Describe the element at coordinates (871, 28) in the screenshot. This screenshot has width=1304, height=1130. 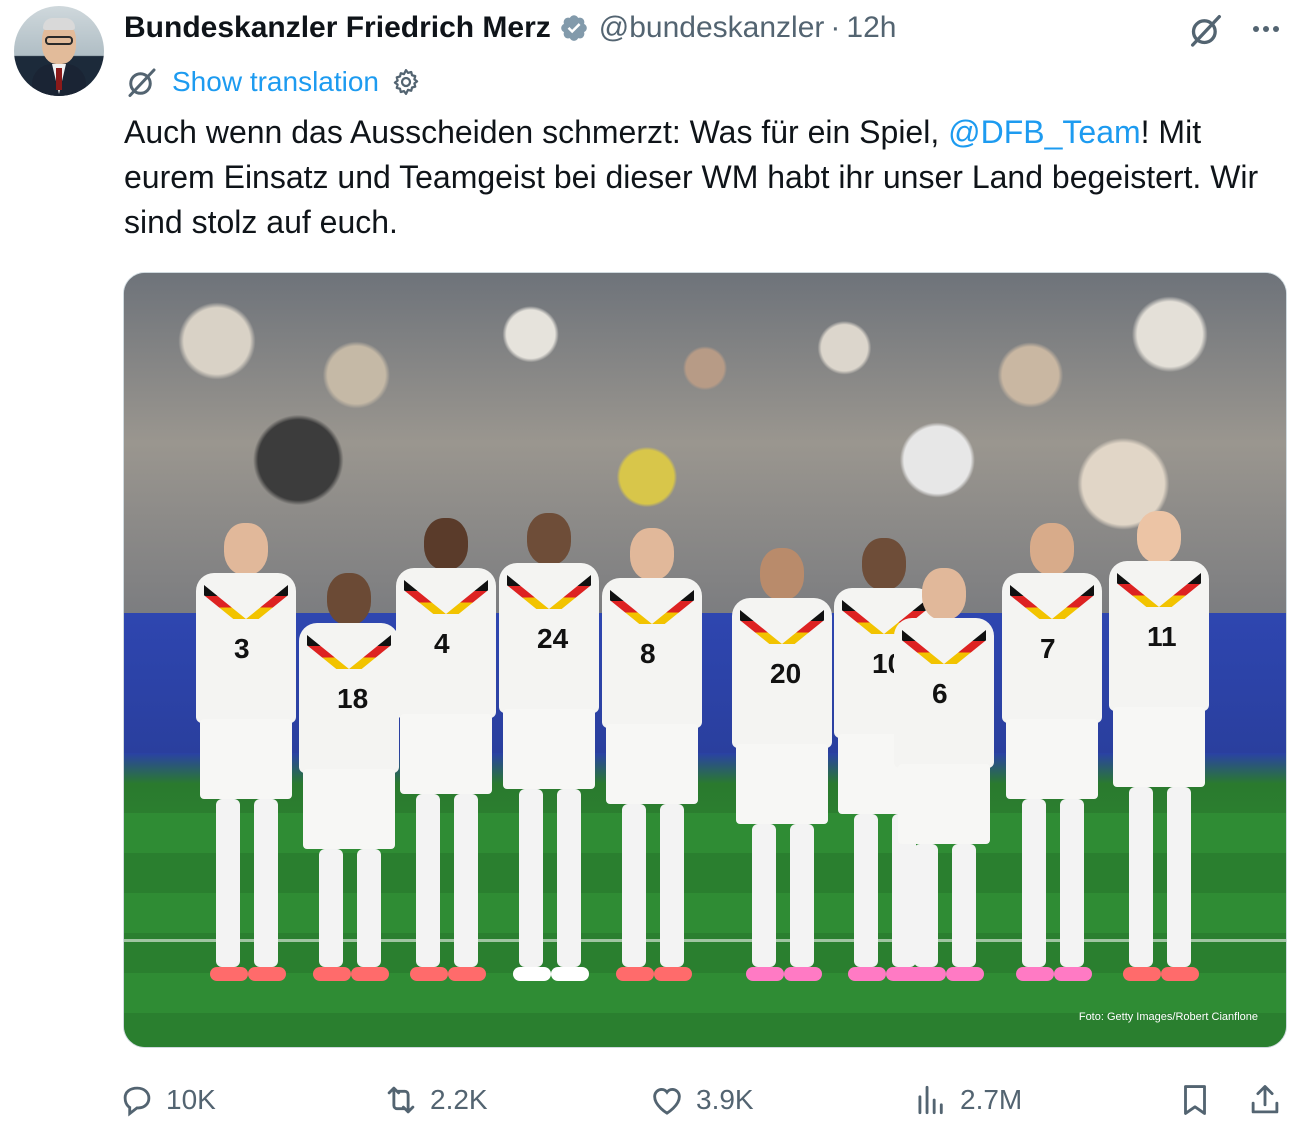
I see `post-timestamp: 12h` at that location.